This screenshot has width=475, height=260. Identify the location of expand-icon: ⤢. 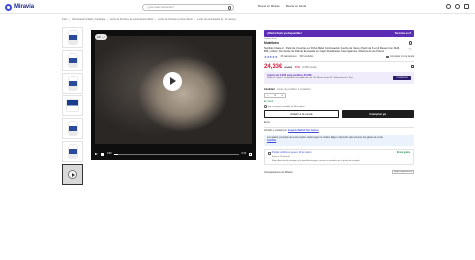
(104, 37).